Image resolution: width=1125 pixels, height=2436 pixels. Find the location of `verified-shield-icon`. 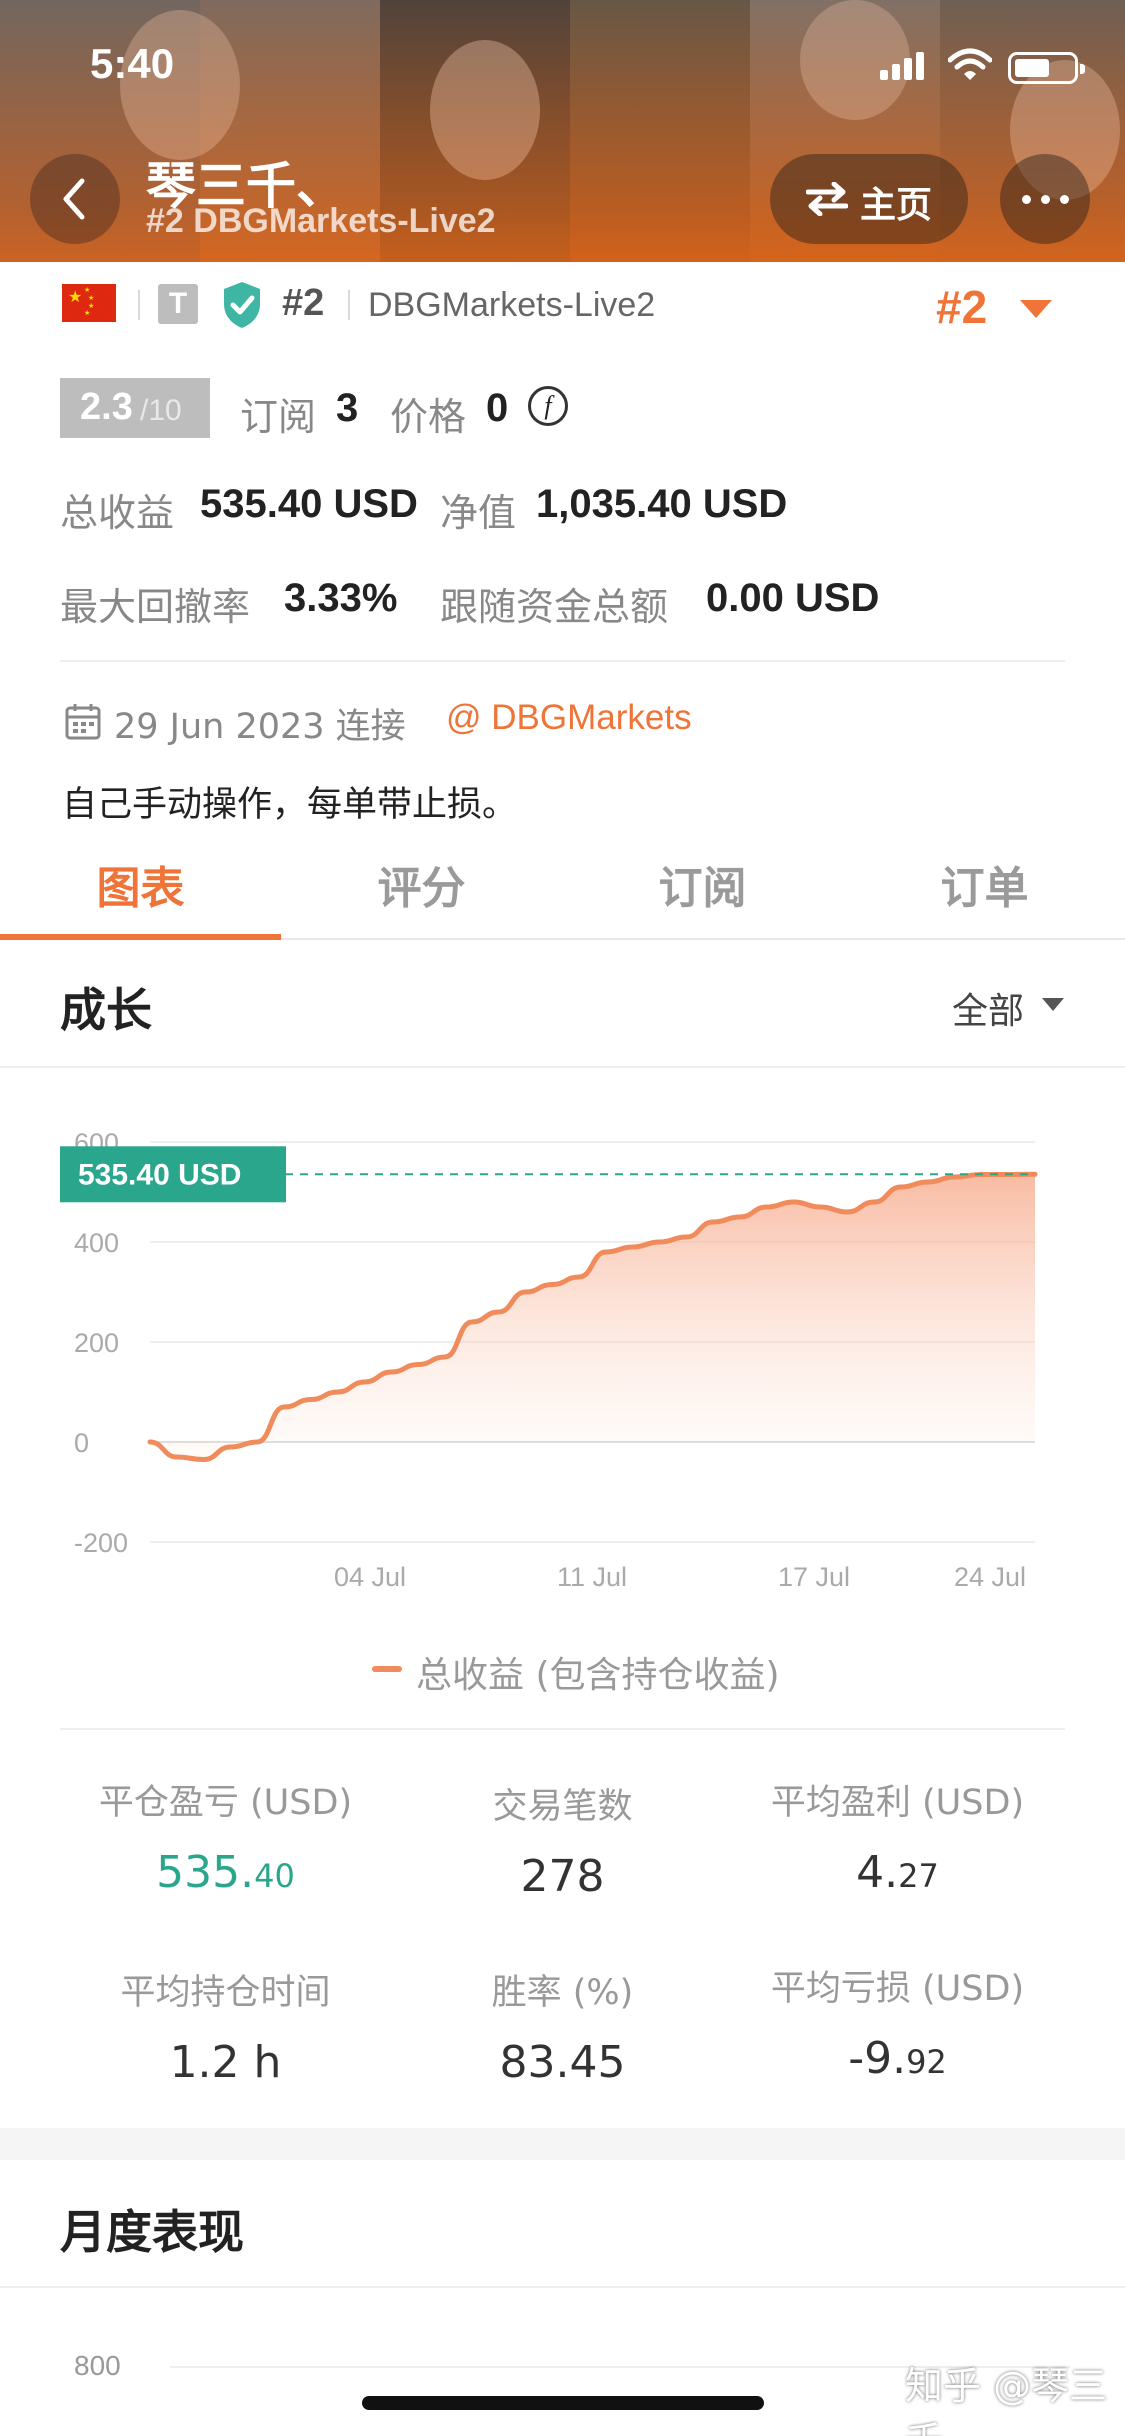

verified-shield-icon is located at coordinates (242, 305).